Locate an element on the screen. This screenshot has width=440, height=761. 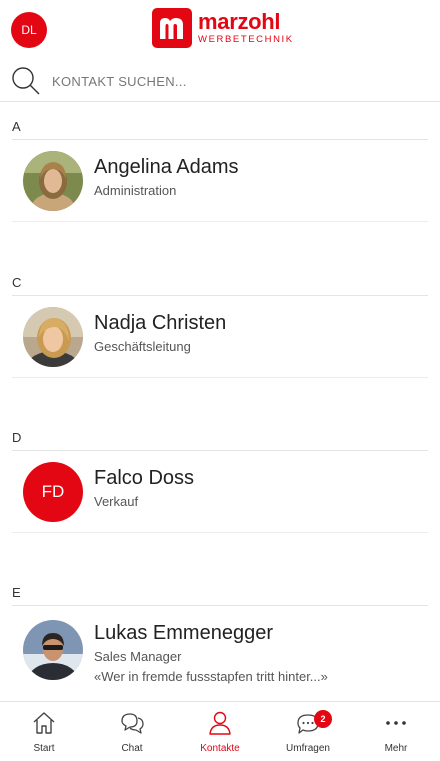
contact-search-bar is located at coordinates (220, 81).